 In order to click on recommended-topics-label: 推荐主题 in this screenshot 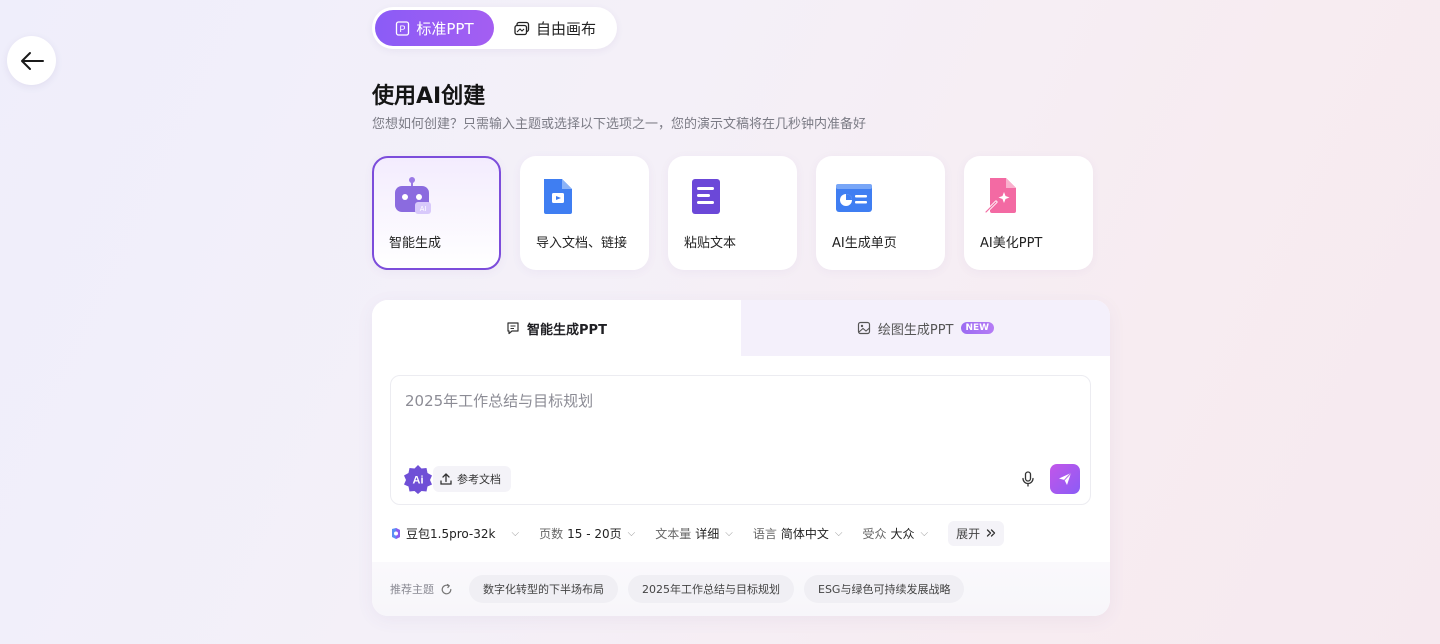, I will do `click(421, 589)`.